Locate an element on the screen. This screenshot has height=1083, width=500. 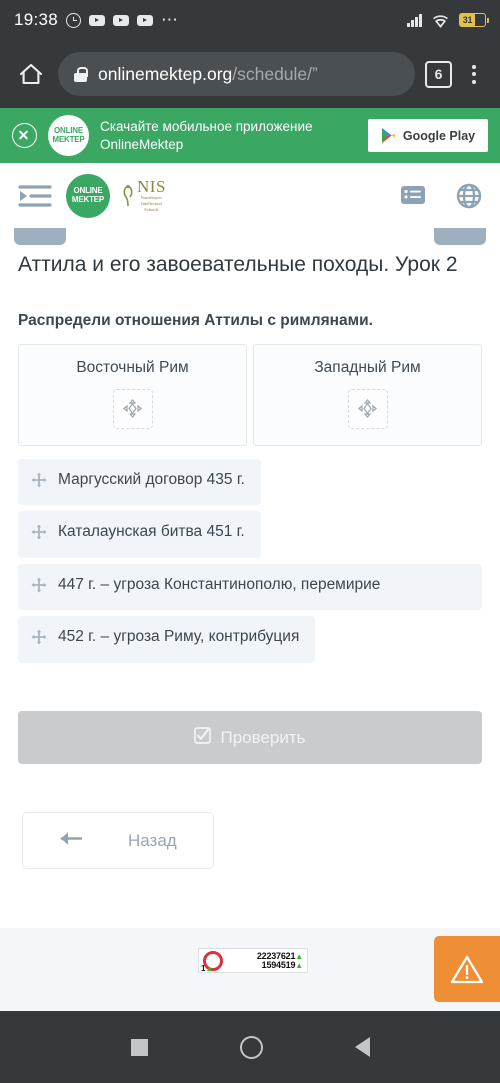
alarm-icon is located at coordinates (74, 20).